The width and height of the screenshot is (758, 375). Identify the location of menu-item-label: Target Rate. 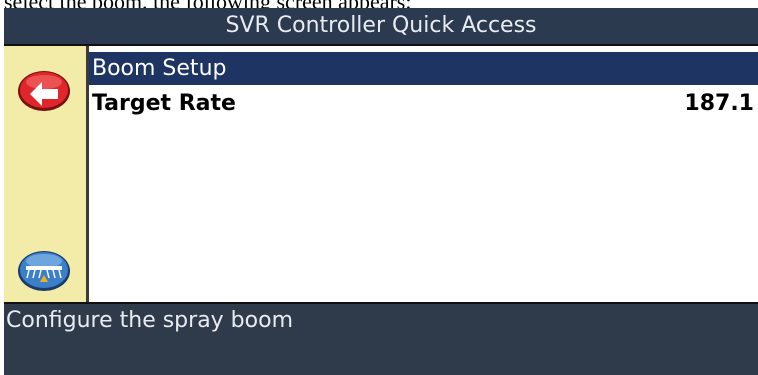
(164, 103).